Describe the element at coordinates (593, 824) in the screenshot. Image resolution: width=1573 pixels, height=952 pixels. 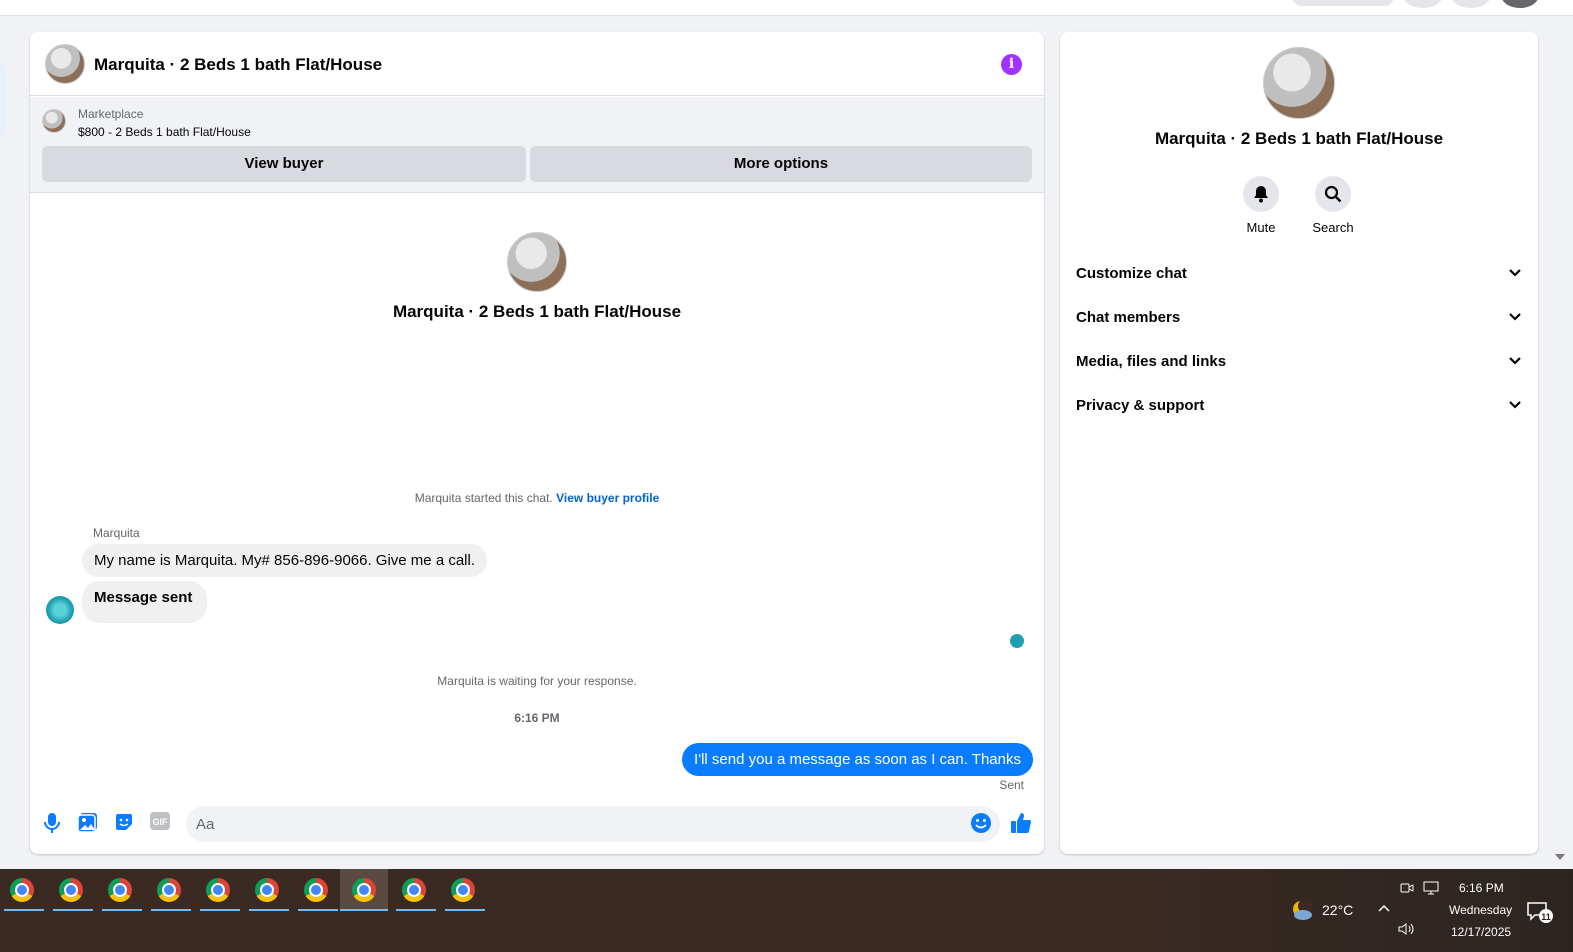
I see `message-input` at that location.